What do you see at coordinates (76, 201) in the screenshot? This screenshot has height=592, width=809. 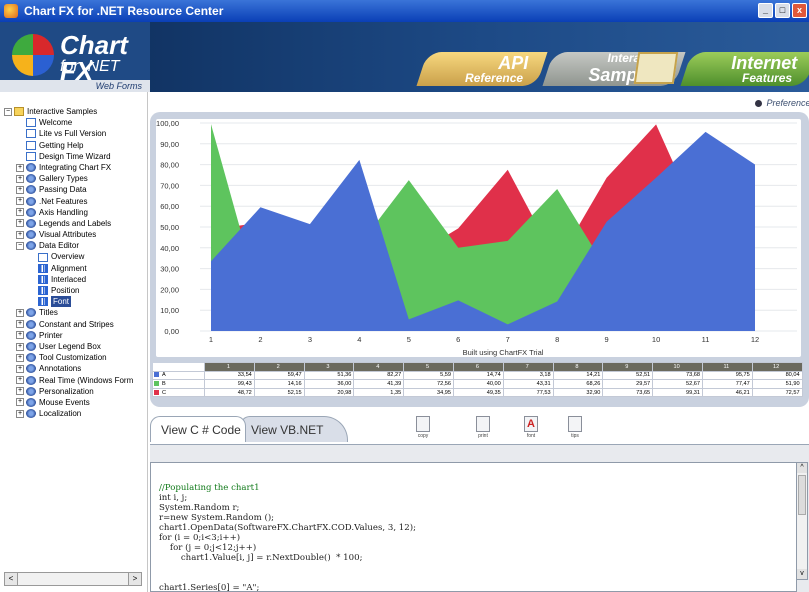 I see `tree-item: + .Net Features` at bounding box center [76, 201].